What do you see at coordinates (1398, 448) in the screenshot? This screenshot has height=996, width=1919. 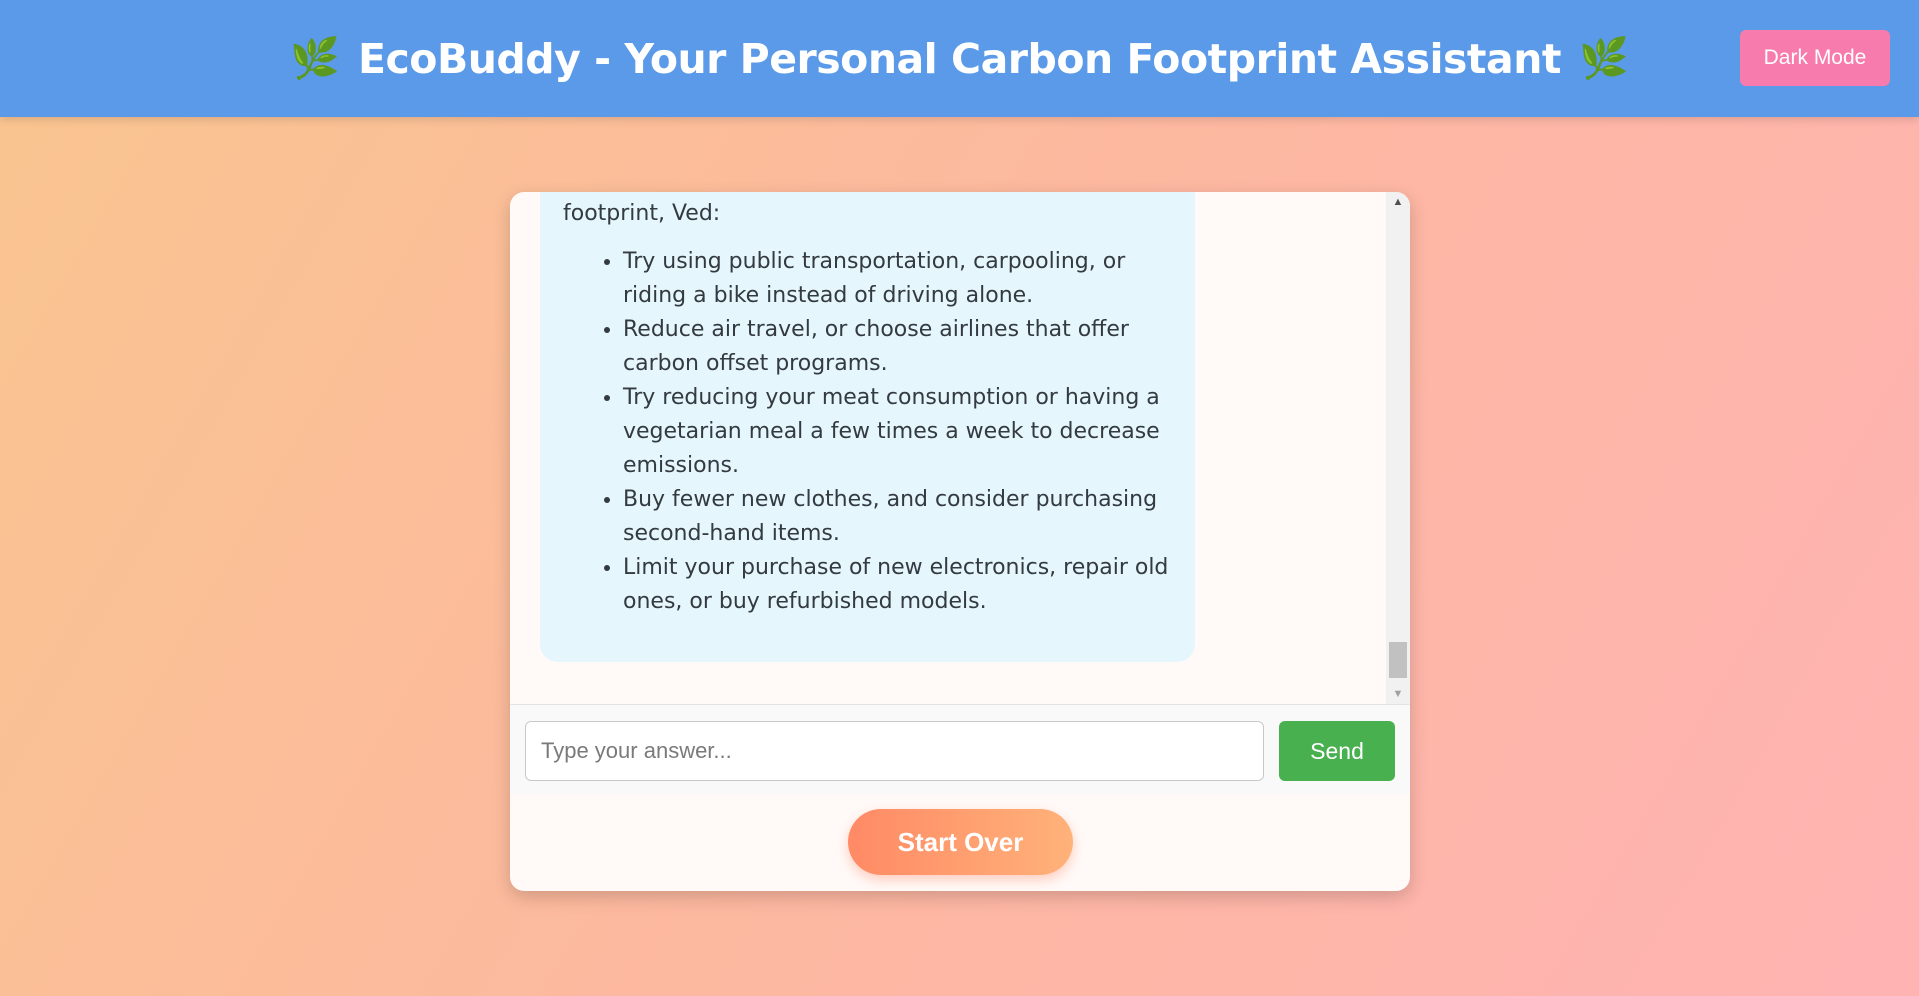 I see `chat-scrollbar: ▲ ▼` at bounding box center [1398, 448].